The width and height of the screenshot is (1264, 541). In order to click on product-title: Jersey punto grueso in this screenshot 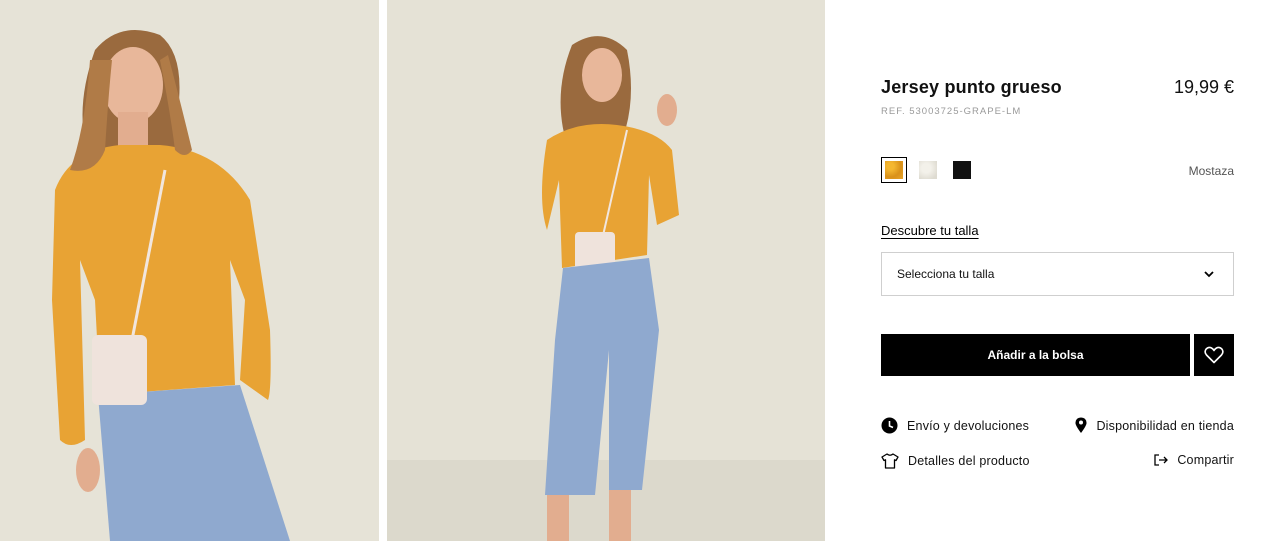, I will do `click(971, 87)`.